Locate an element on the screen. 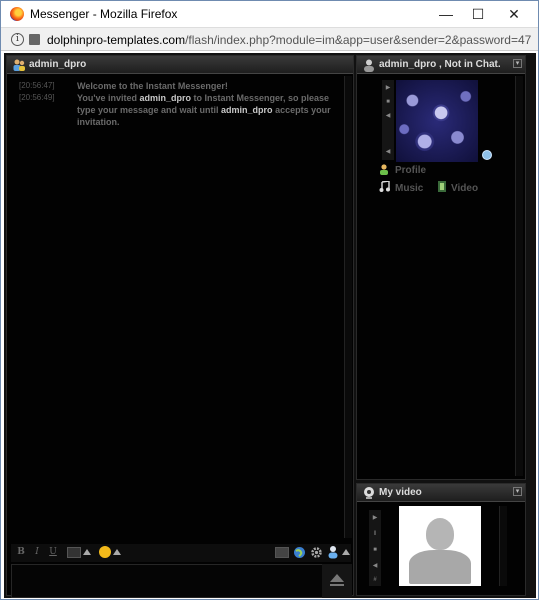 The height and width of the screenshot is (600, 539). video-controls: ▶ ‖ ■ ◀ # is located at coordinates (375, 548).